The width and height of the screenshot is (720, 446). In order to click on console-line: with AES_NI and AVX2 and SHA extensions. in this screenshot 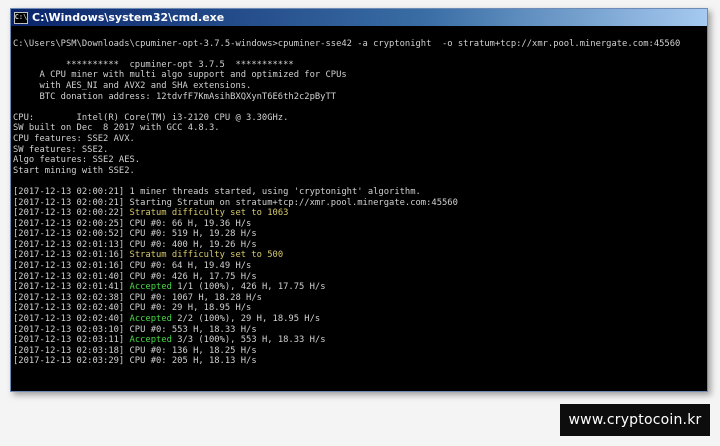, I will do `click(132, 85)`.